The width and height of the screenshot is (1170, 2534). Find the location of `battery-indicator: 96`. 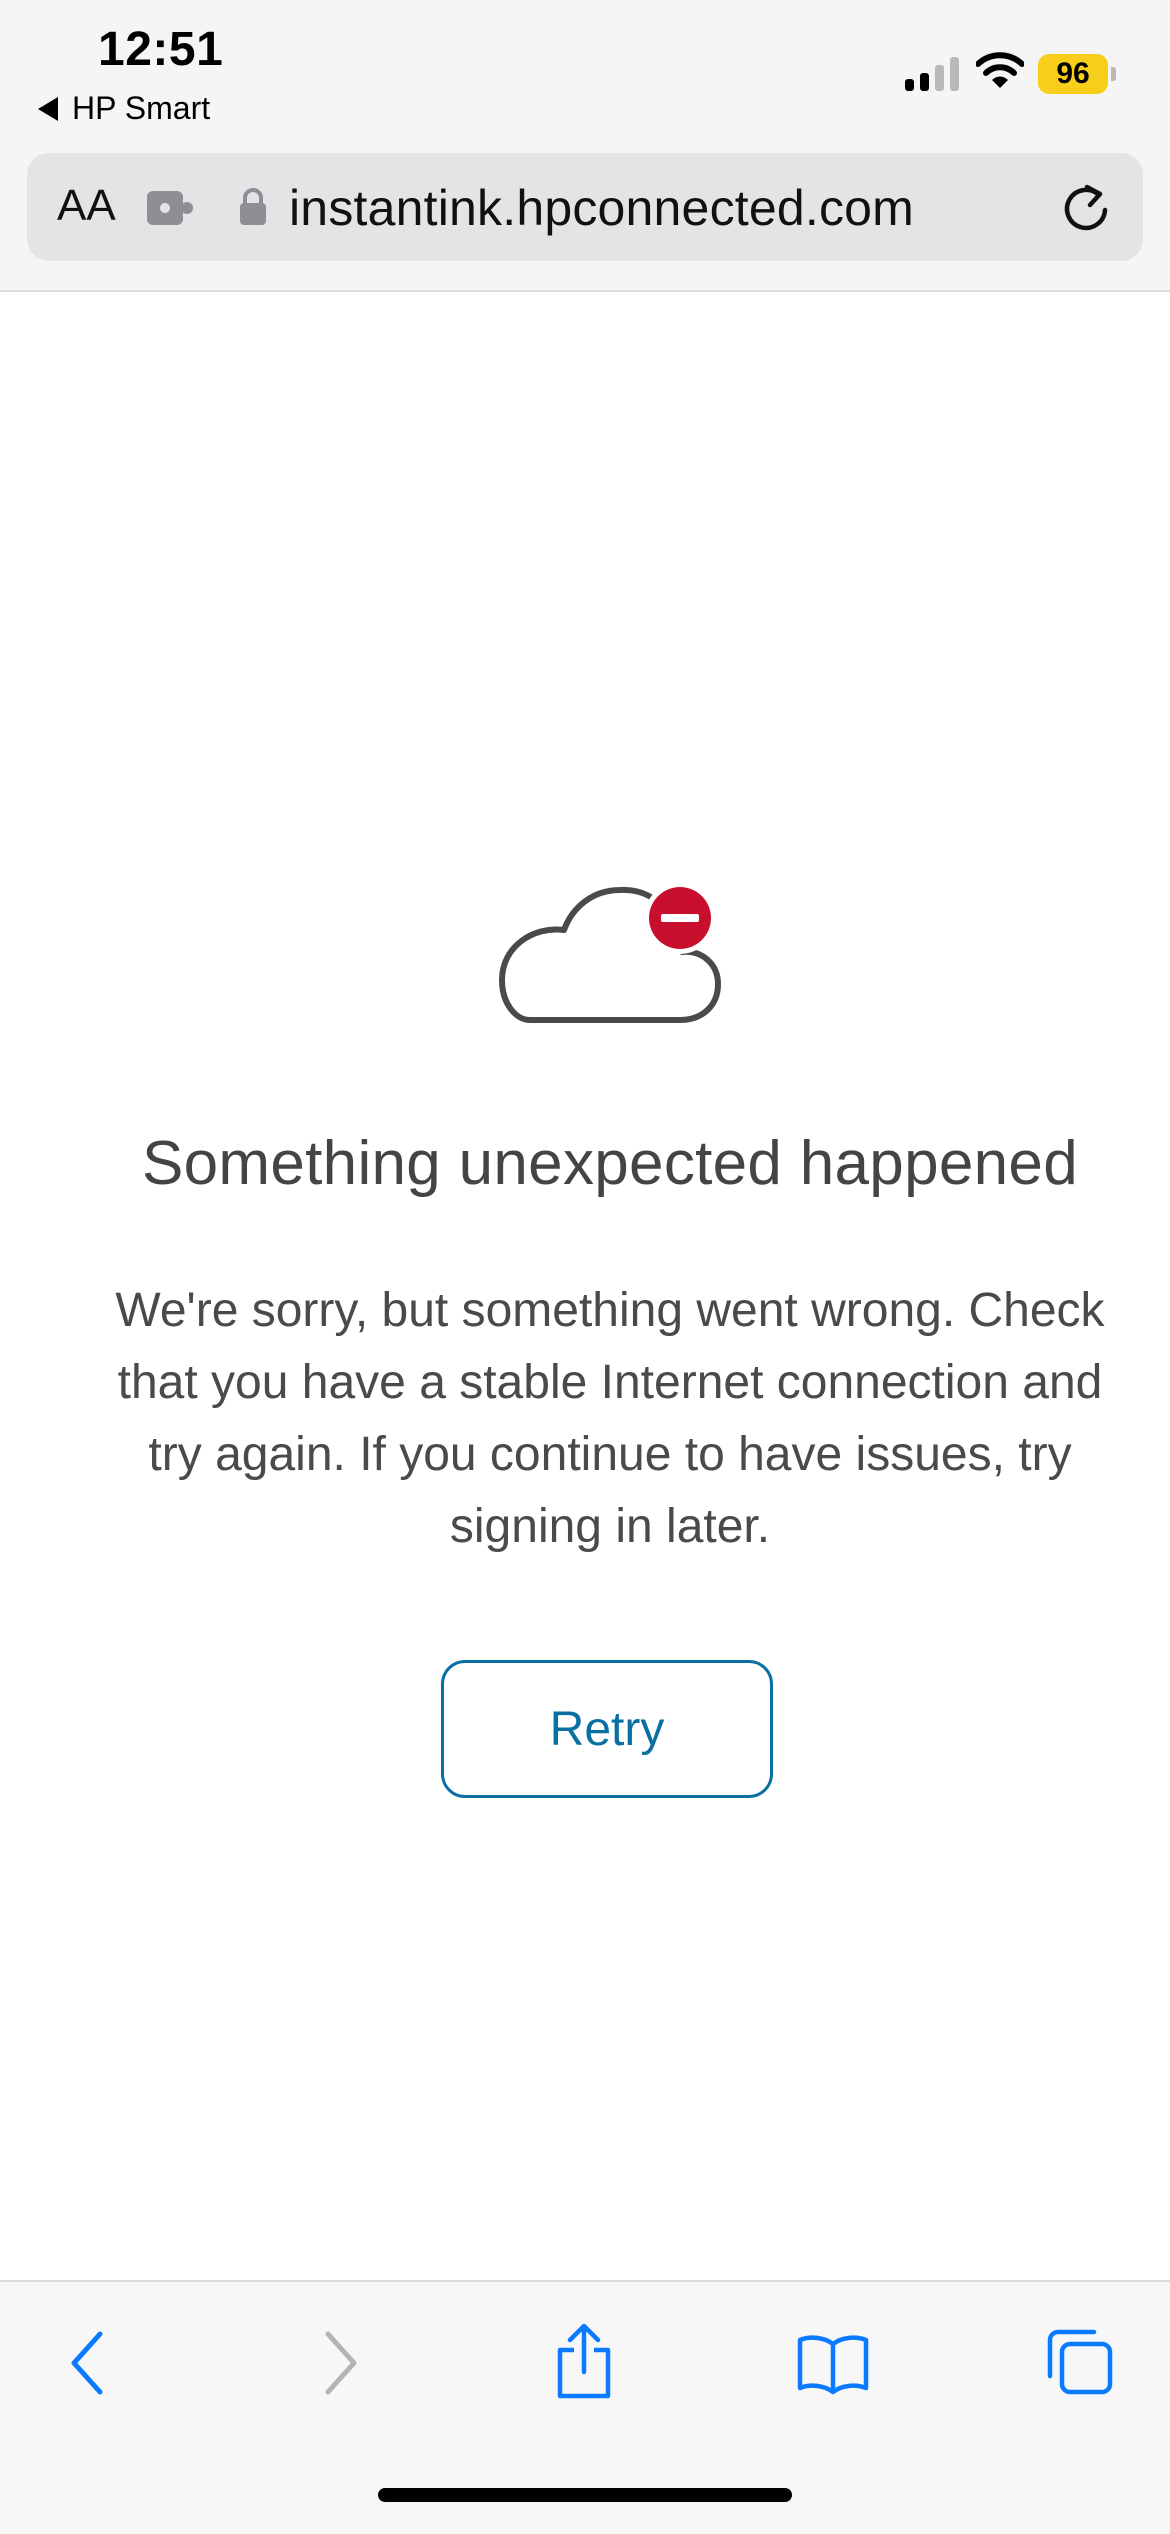

battery-indicator: 96 is located at coordinates (1077, 74).